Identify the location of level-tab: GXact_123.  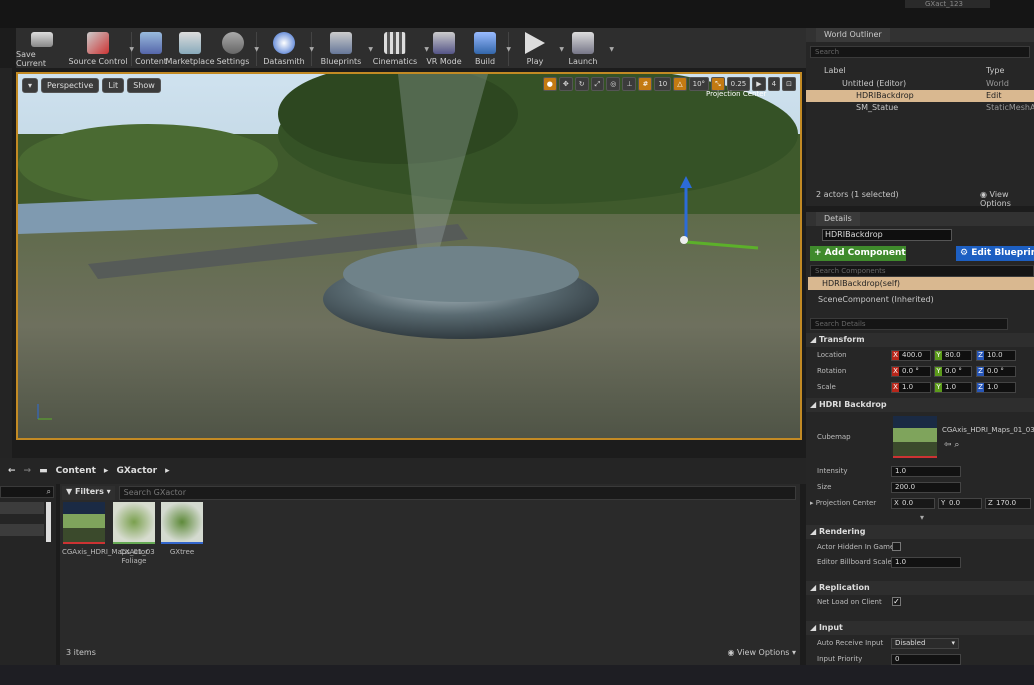
(947, 4).